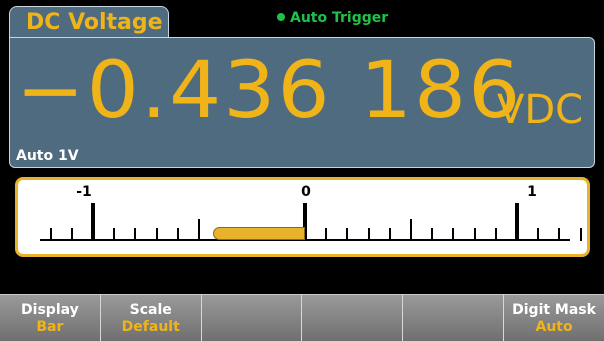 This screenshot has height=341, width=604. I want to click on softkey-scale-label: Scale, so click(150, 310).